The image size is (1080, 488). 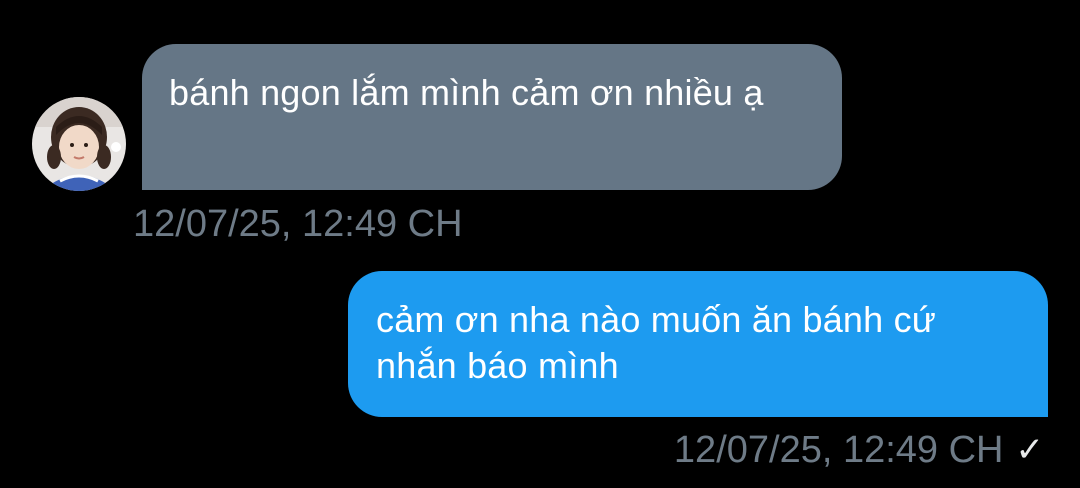 I want to click on check-icon: ✓, so click(x=1030, y=450).